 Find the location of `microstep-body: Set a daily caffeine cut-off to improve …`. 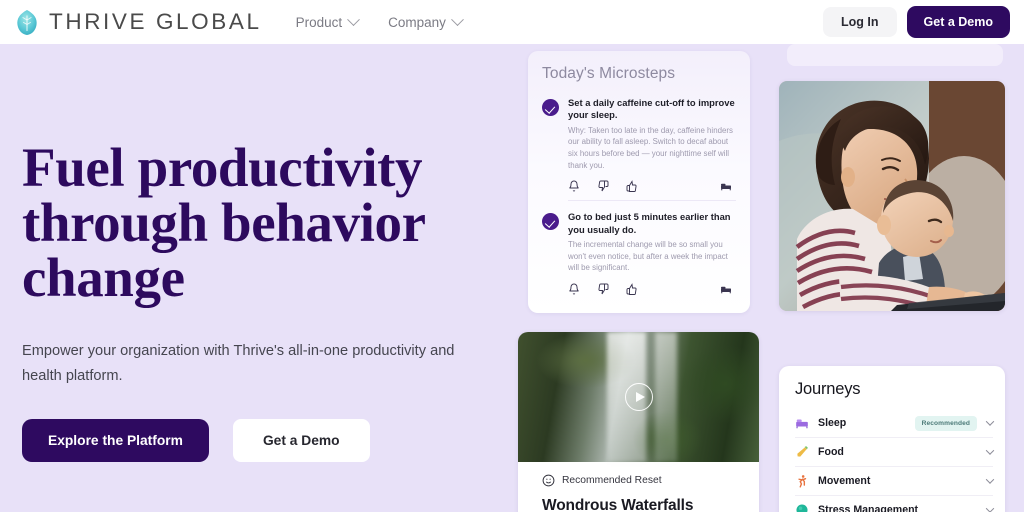

microstep-body: Set a daily caffeine cut-off to improve … is located at coordinates (652, 145).